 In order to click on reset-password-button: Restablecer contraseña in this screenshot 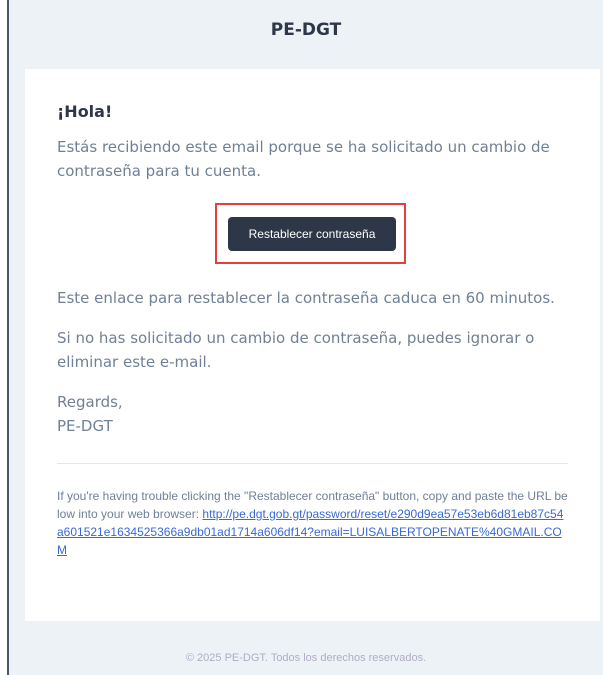, I will do `click(312, 234)`.